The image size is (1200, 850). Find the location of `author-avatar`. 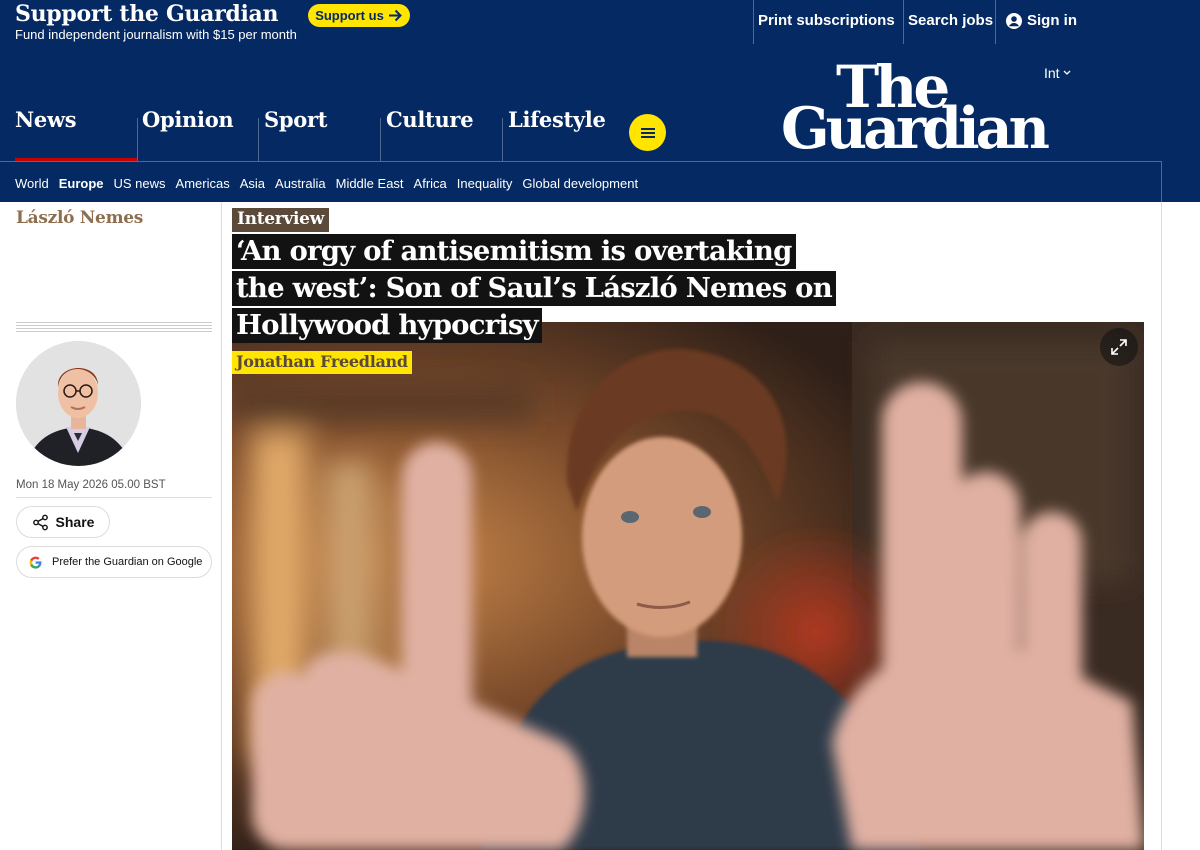

author-avatar is located at coordinates (78, 403).